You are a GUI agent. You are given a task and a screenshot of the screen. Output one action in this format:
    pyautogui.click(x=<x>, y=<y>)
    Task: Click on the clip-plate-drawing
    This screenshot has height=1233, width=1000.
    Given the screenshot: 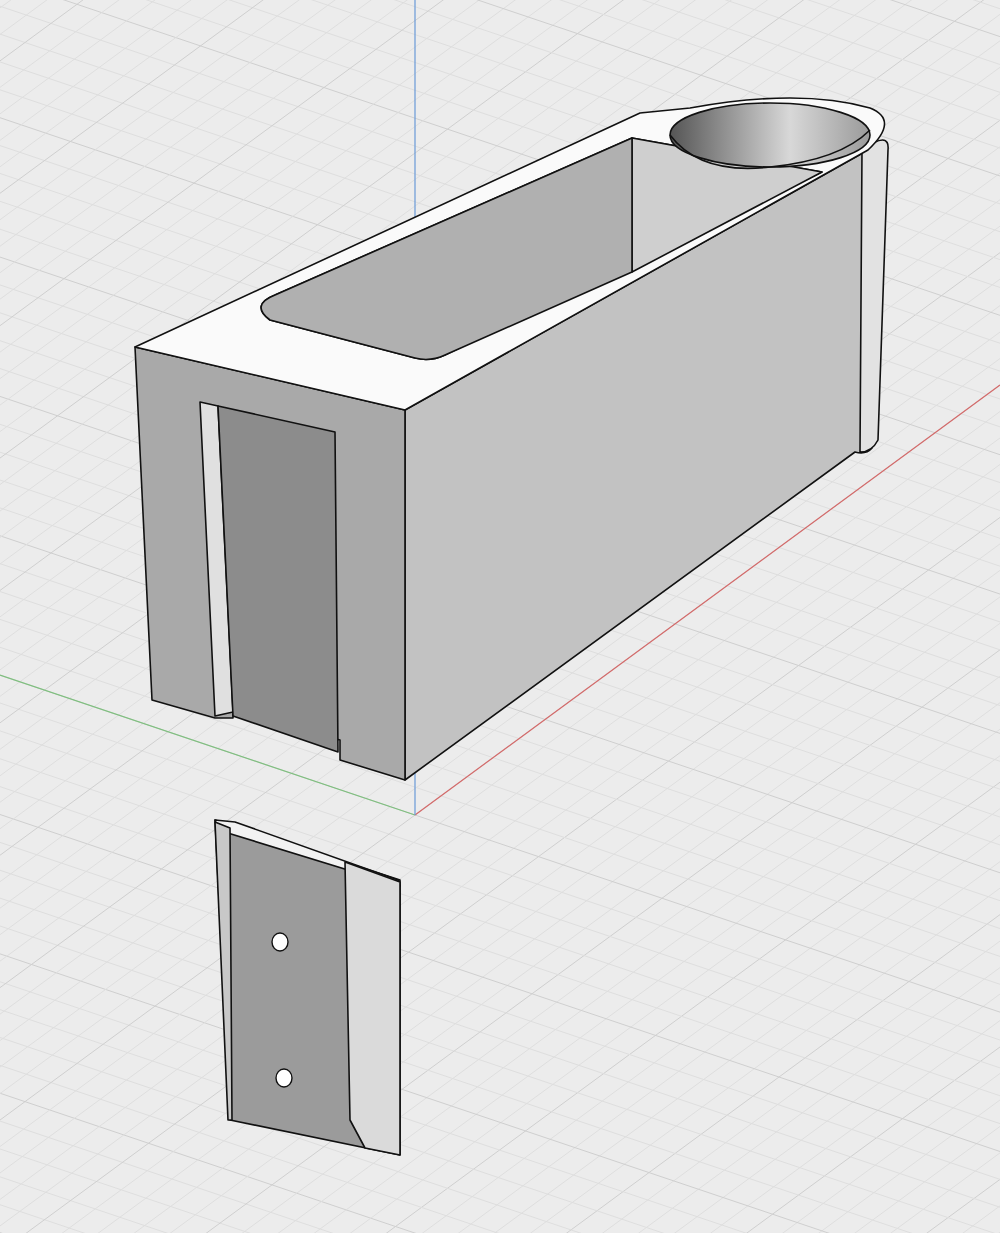 What is the action you would take?
    pyautogui.click(x=307, y=987)
    